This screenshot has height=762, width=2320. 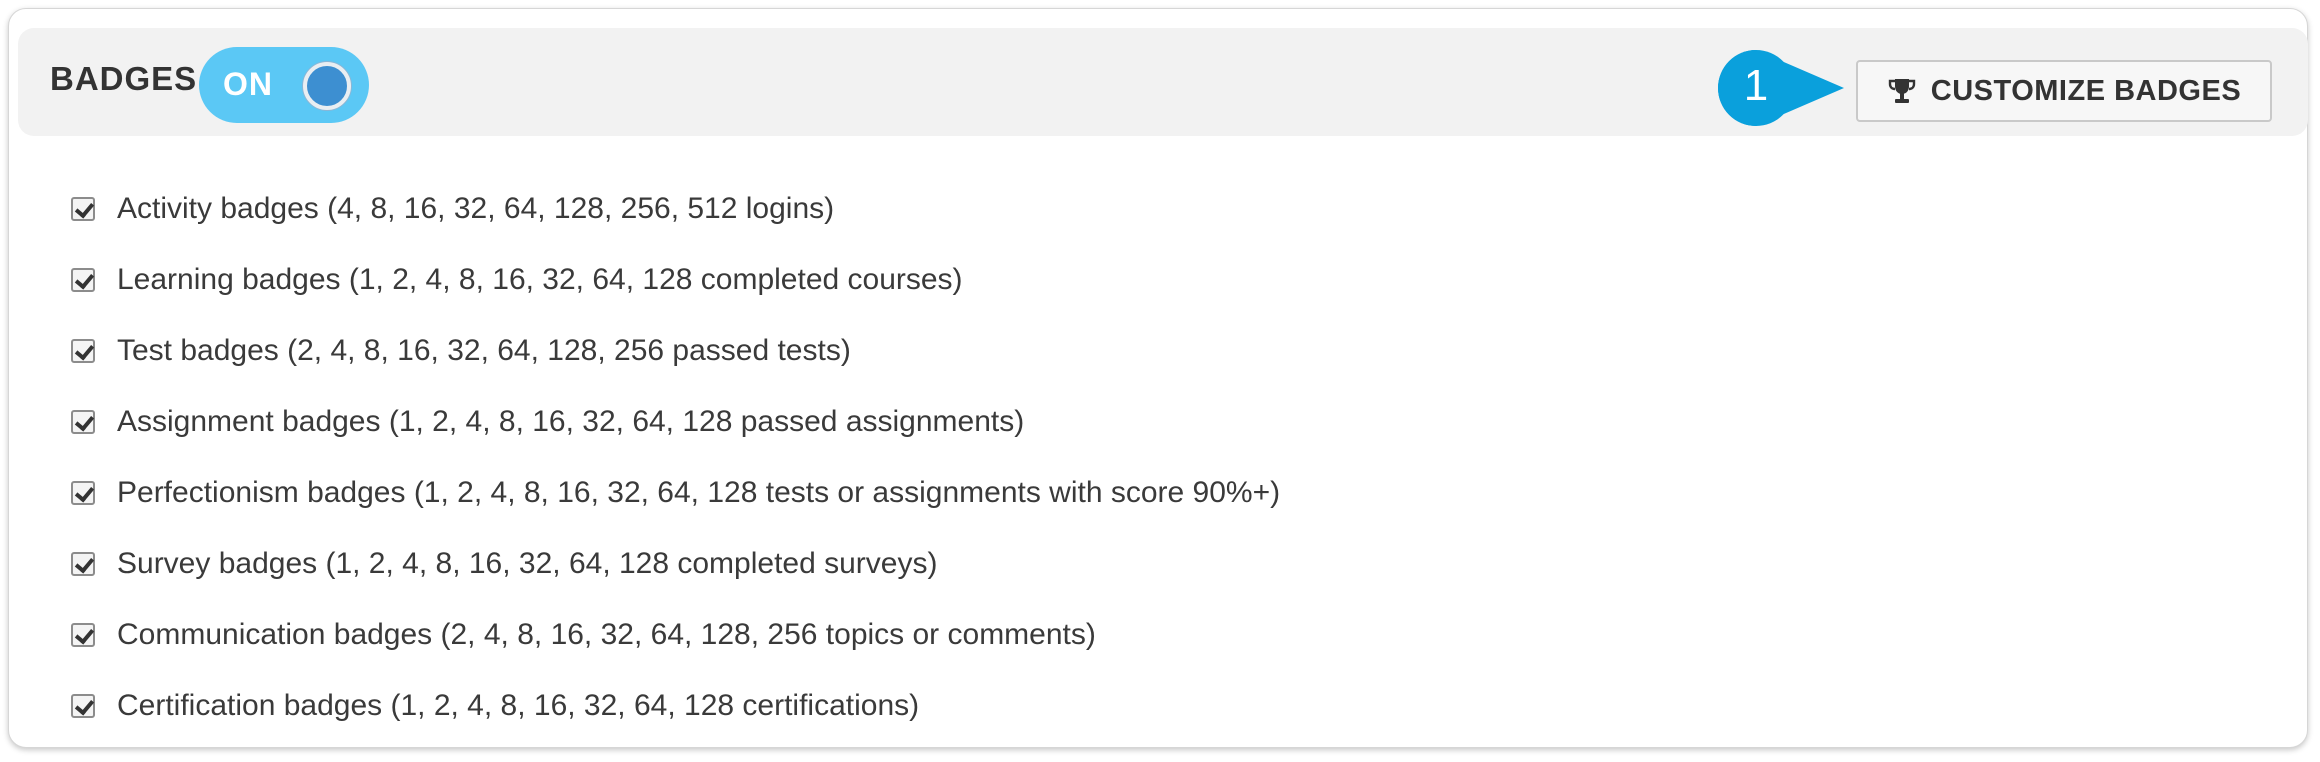 I want to click on assignment-badges-checkbox, so click(x=83, y=422).